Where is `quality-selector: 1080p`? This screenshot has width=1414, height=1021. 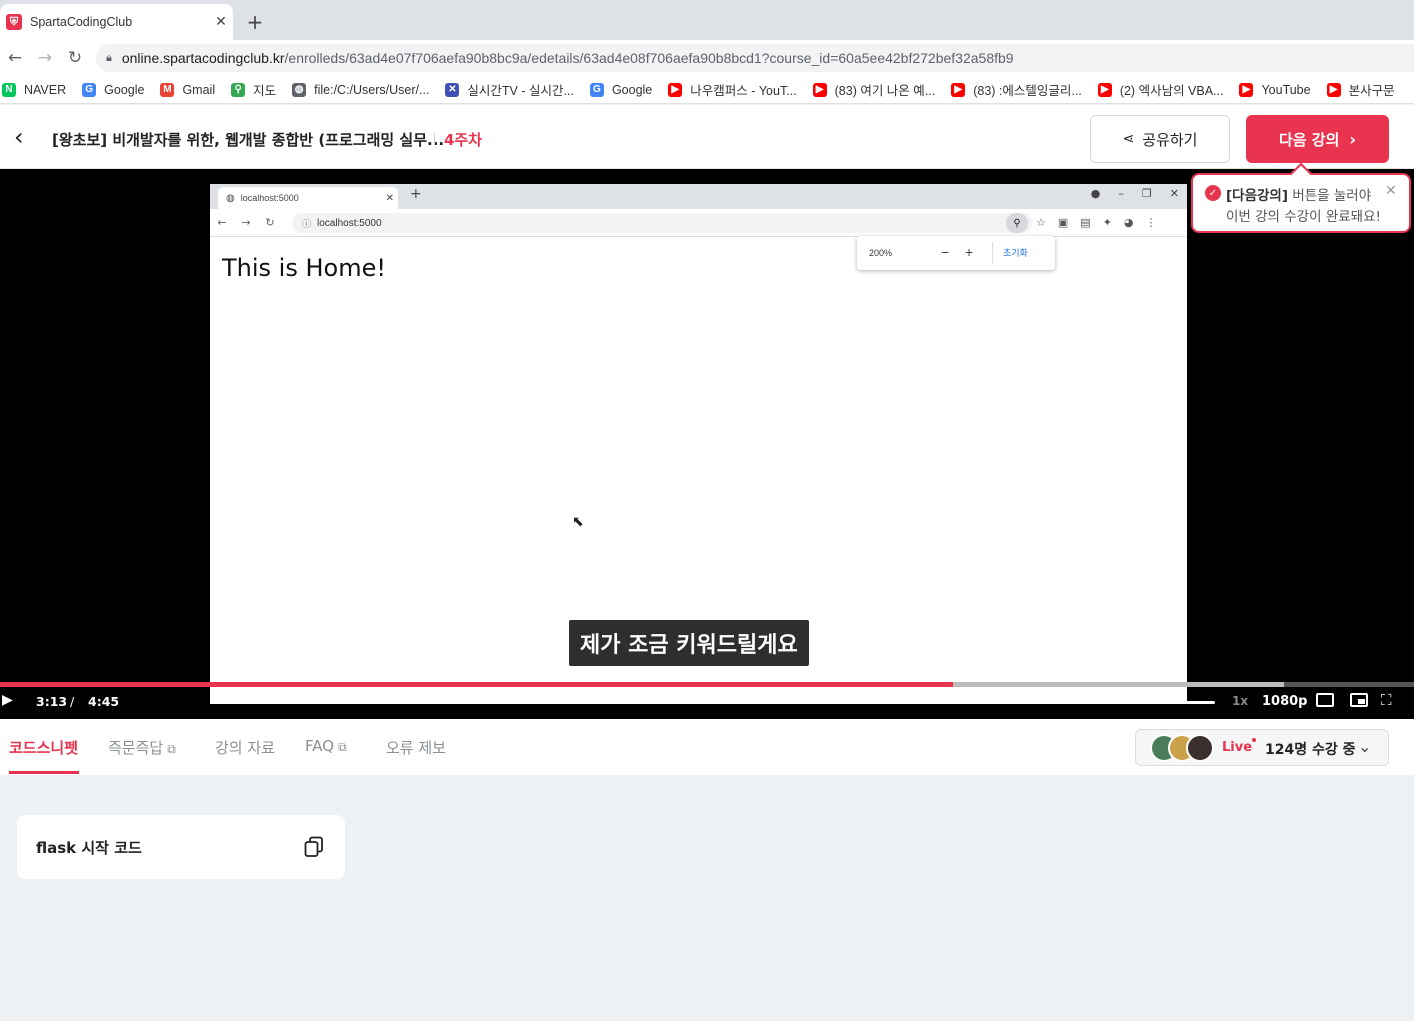 quality-selector: 1080p is located at coordinates (1285, 701).